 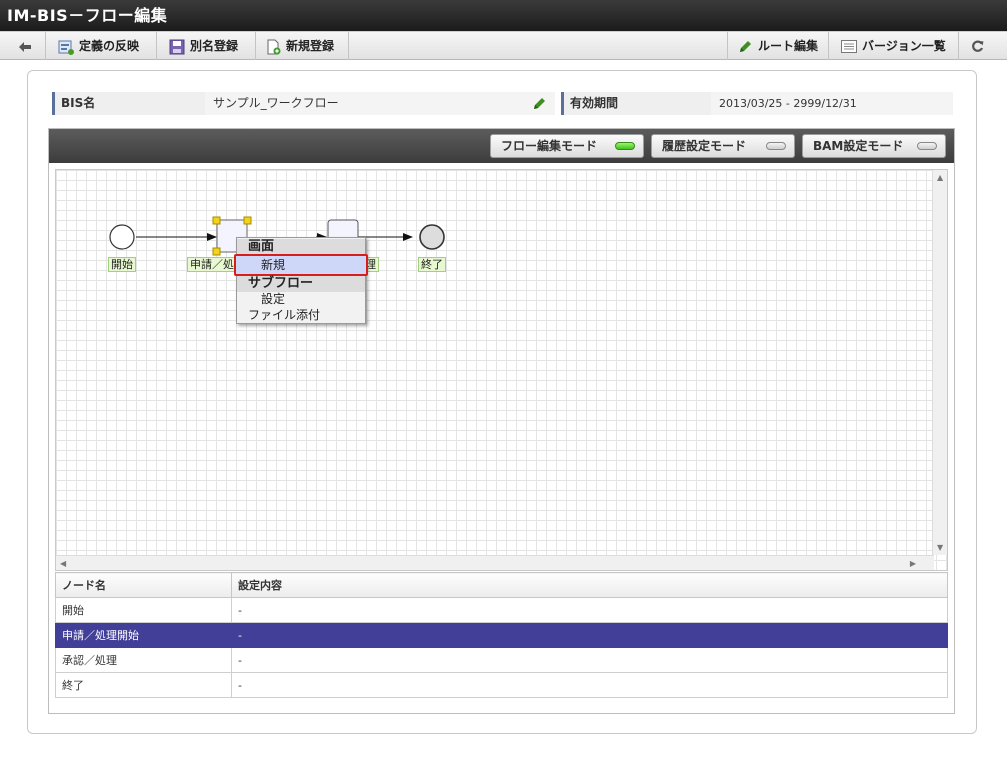 What do you see at coordinates (143, 660) in the screenshot?
I see `node-name-cell: 承認／処理` at bounding box center [143, 660].